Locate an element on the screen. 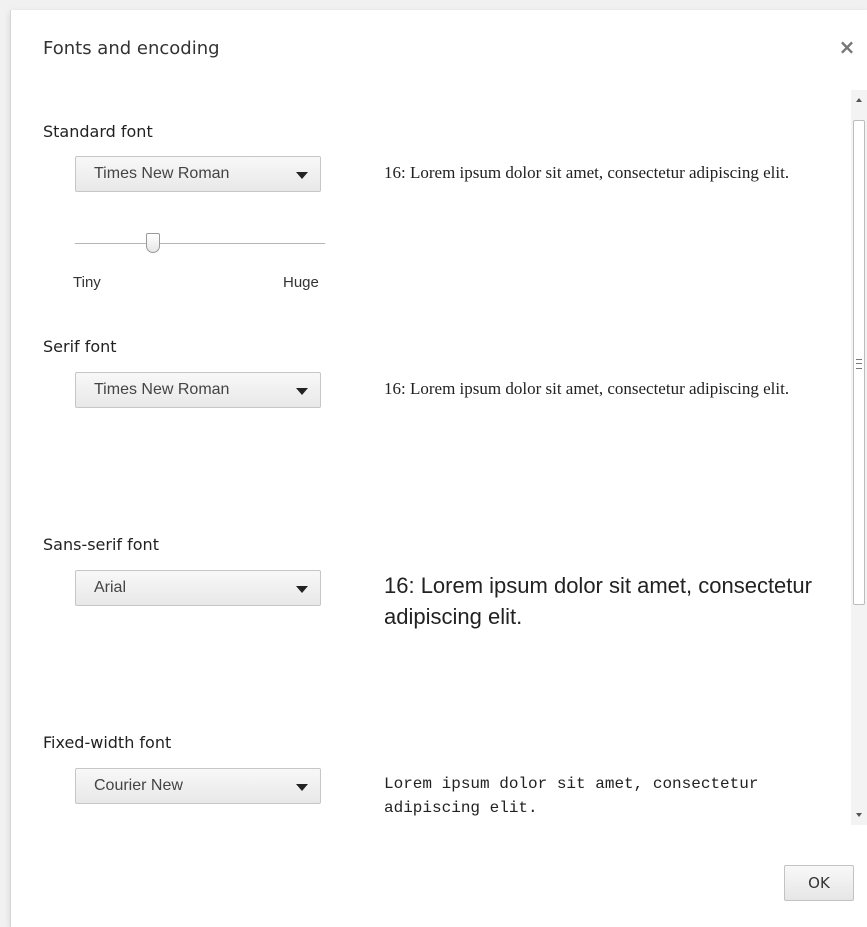 Image resolution: width=867 pixels, height=927 pixels. grip-icon is located at coordinates (859, 364).